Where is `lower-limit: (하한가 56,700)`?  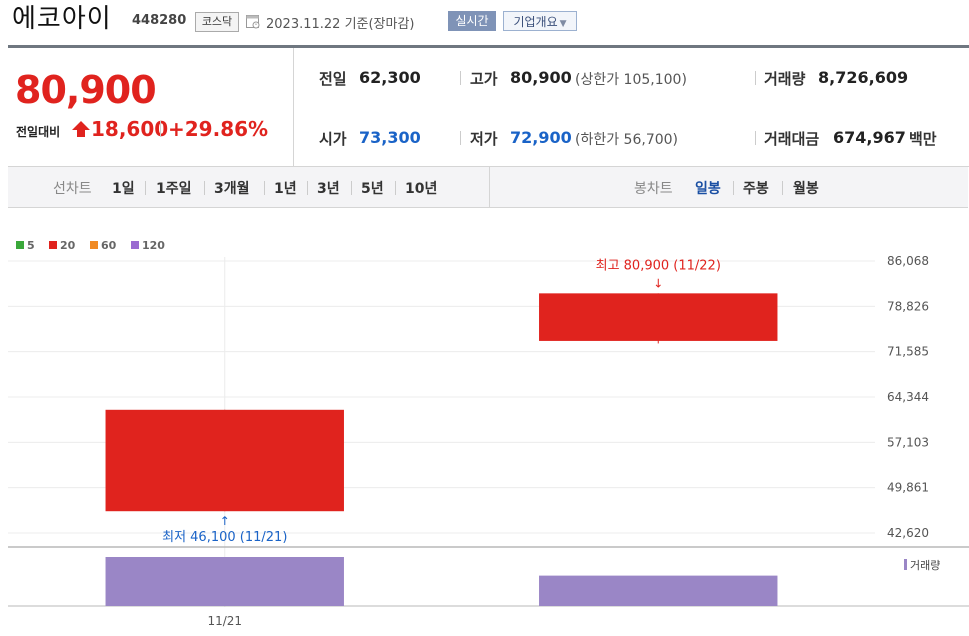
lower-limit: (하한가 56,700) is located at coordinates (627, 140).